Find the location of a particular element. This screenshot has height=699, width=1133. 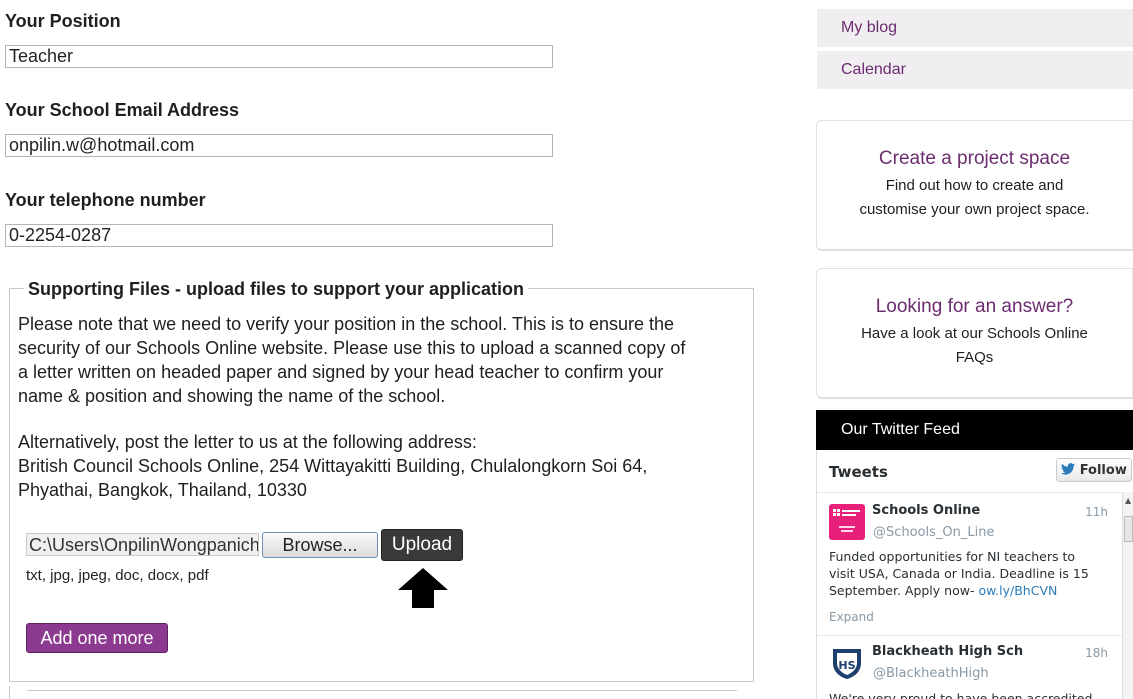

tweet-author-handle: @BlackheathHigh is located at coordinates (931, 673).